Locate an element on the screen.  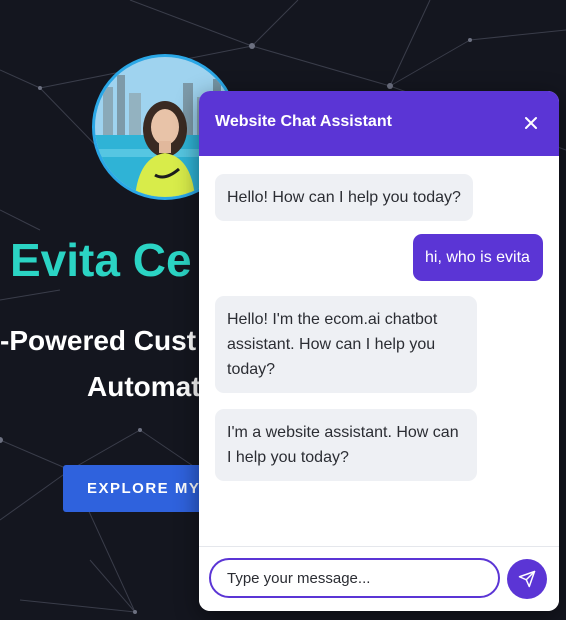
send-button is located at coordinates (527, 579).